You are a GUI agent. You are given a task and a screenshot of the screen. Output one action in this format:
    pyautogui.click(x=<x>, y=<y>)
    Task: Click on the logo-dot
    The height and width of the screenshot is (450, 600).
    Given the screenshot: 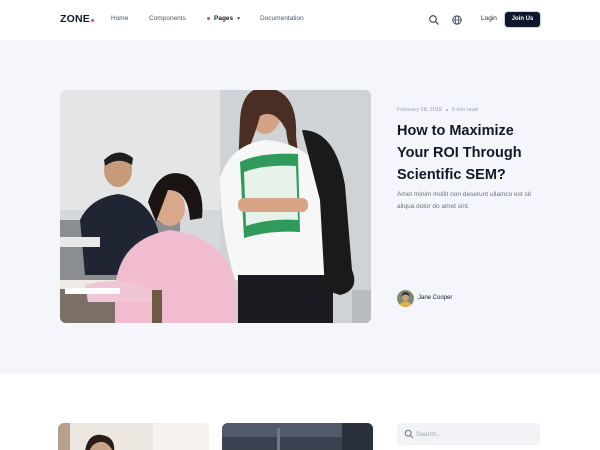 What is the action you would take?
    pyautogui.click(x=92, y=20)
    